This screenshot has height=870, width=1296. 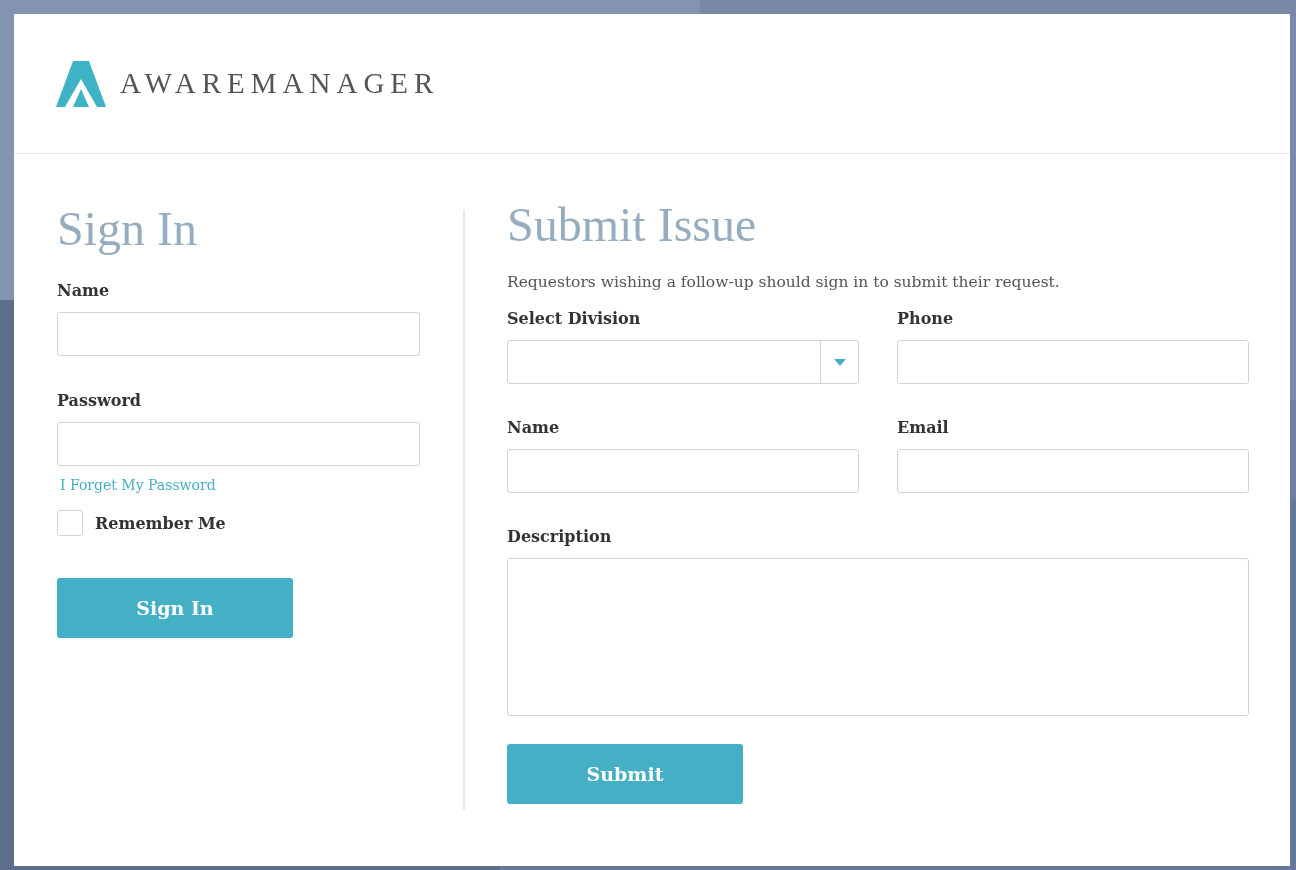 What do you see at coordinates (70, 523) in the screenshot?
I see `checkbox` at bounding box center [70, 523].